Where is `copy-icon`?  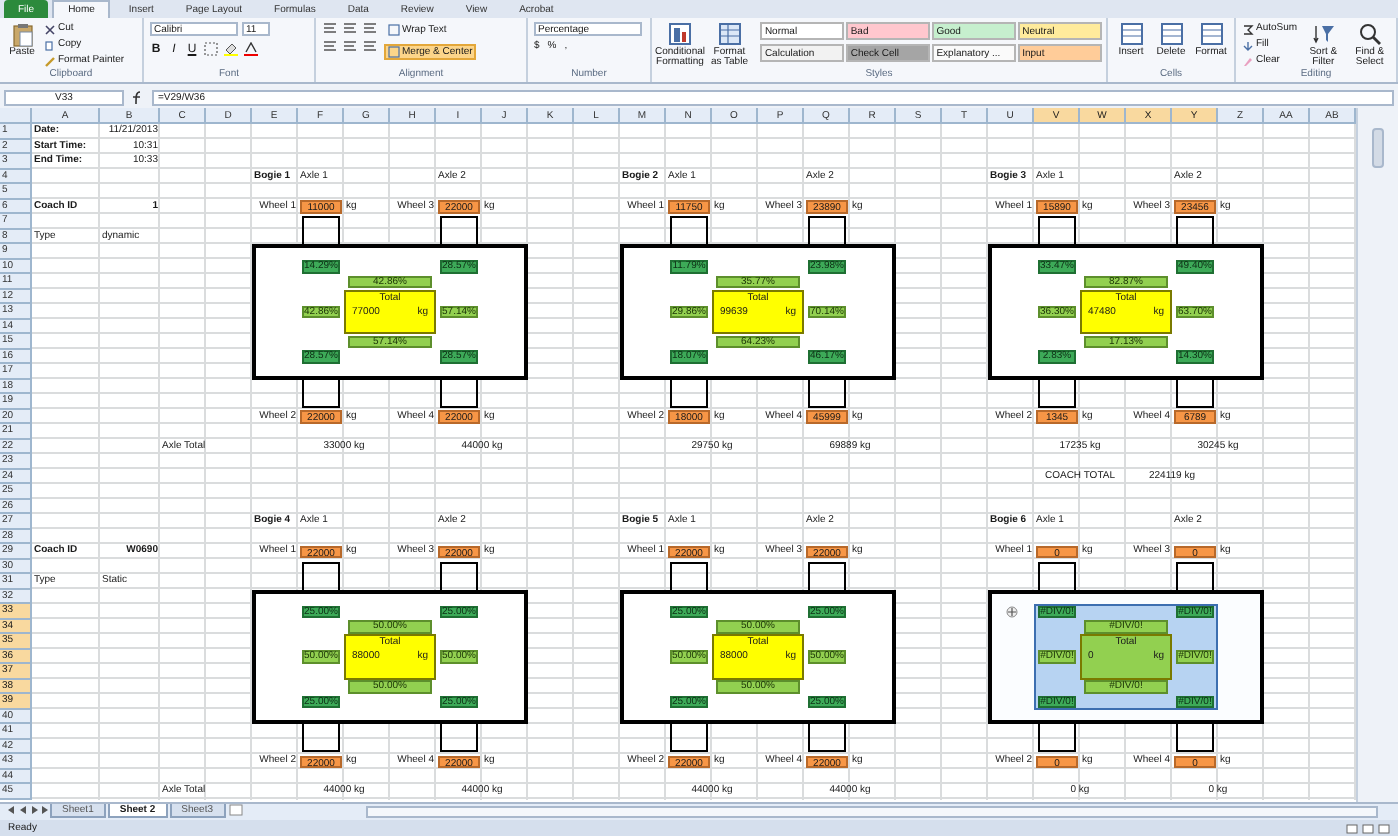 copy-icon is located at coordinates (50, 45).